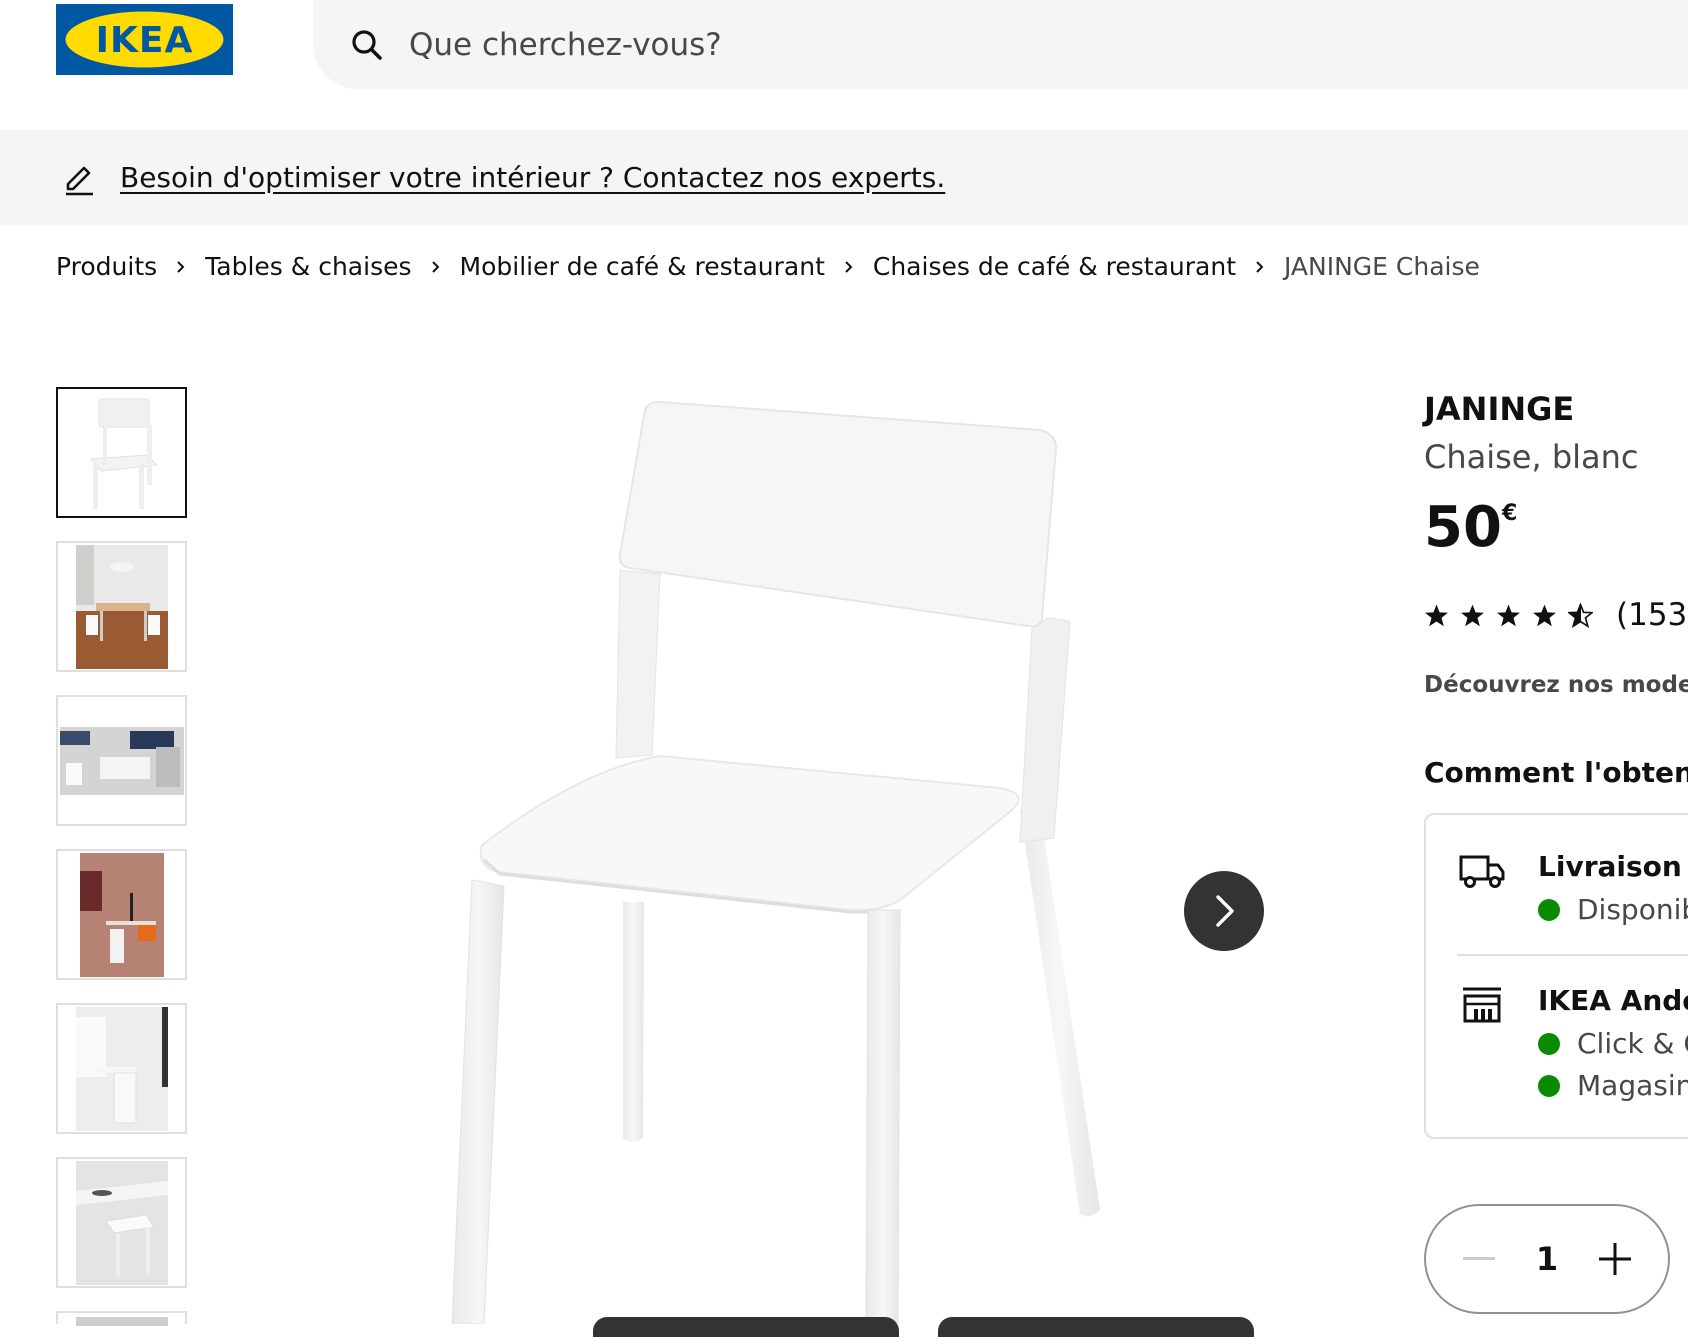 The width and height of the screenshot is (1688, 1337). Describe the element at coordinates (106, 266) in the screenshot. I see `breadcrumb-item-produits: Produits` at that location.